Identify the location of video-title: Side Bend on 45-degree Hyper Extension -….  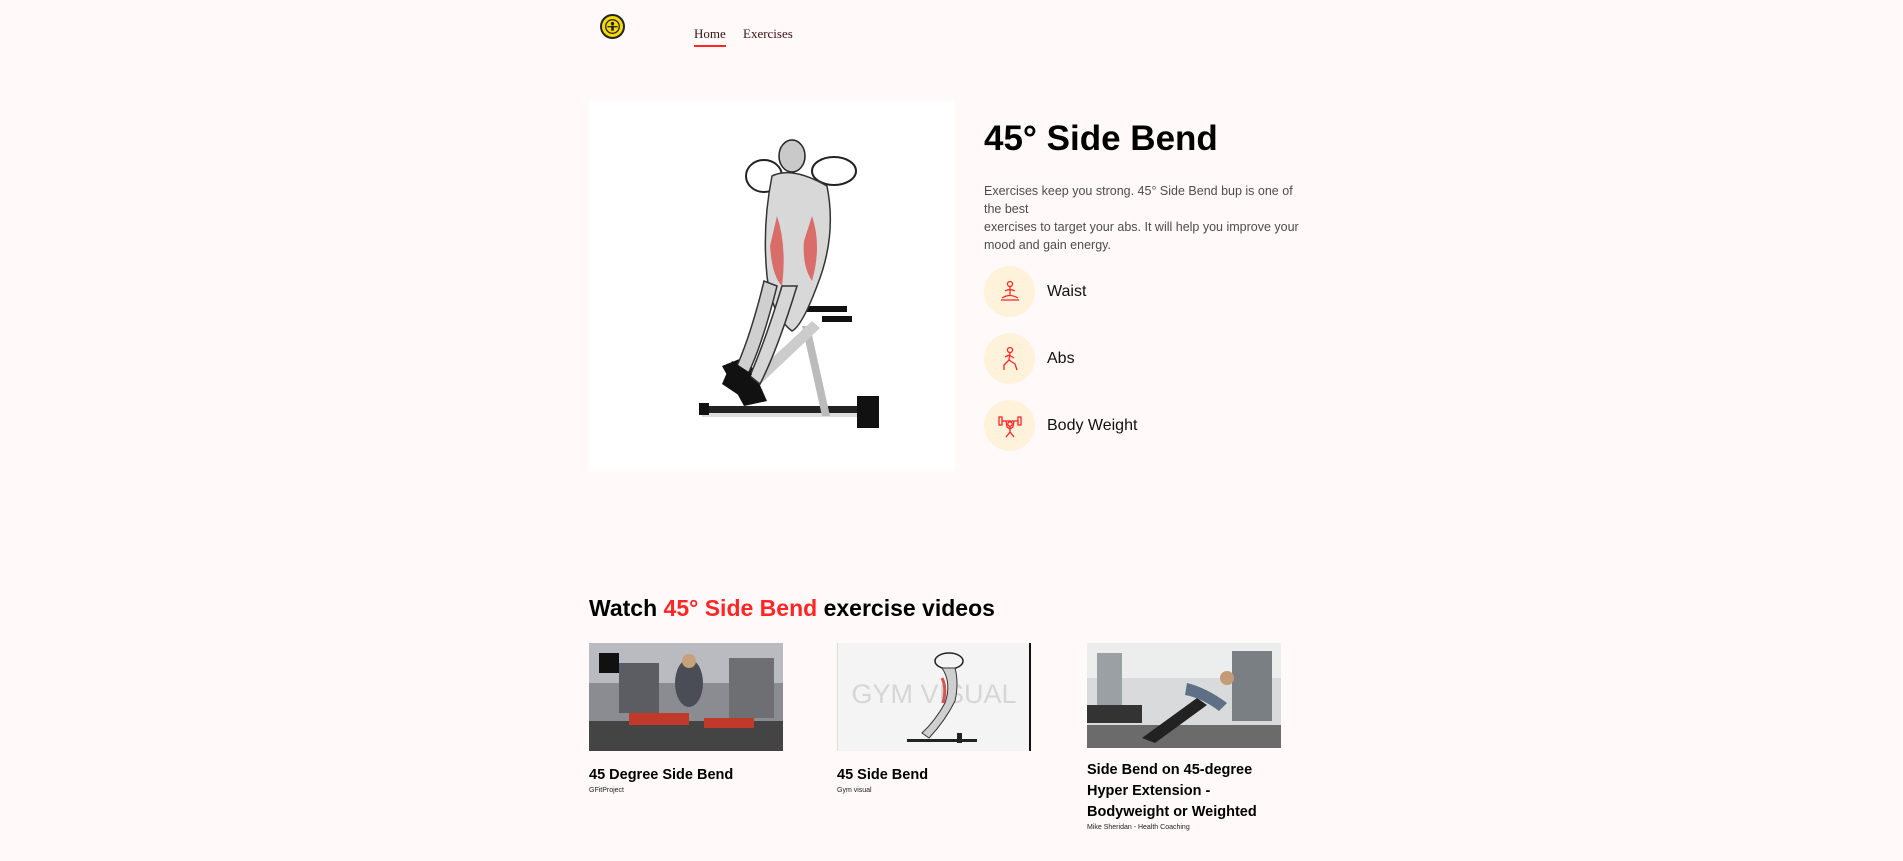
(1184, 791).